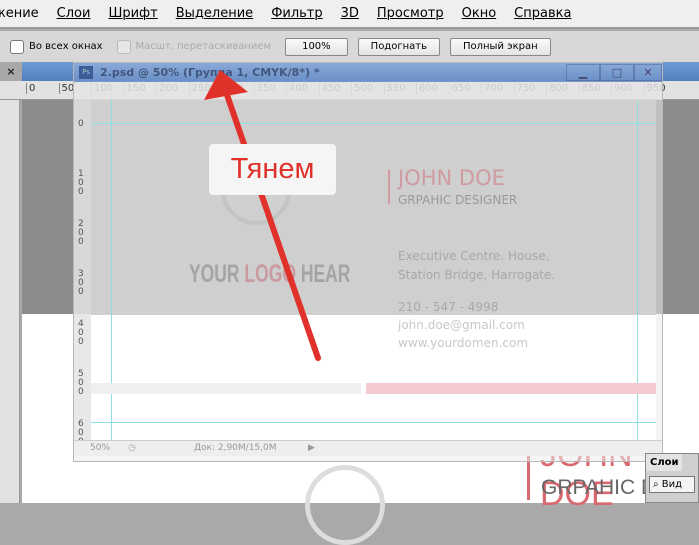 The image size is (699, 545). I want to click on arrow-shaft, so click(272, 225).